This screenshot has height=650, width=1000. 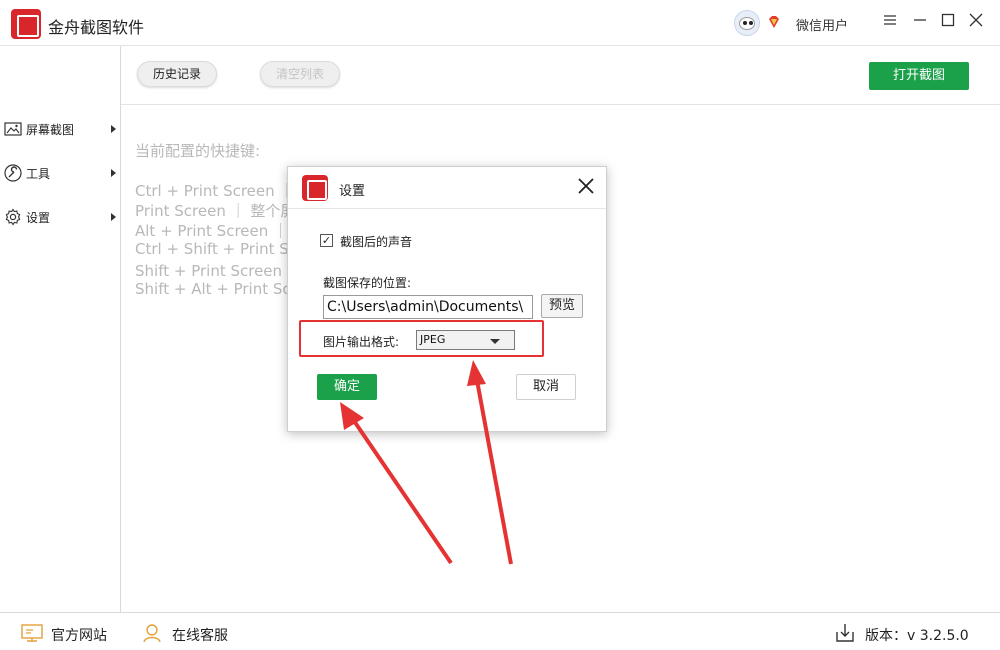 I want to click on maximize-icon, so click(x=948, y=22).